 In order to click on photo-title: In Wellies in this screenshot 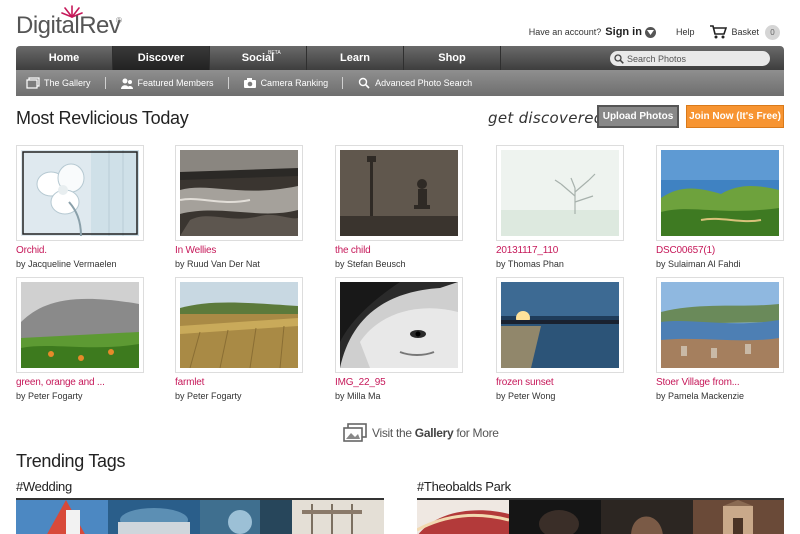, I will do `click(239, 250)`.